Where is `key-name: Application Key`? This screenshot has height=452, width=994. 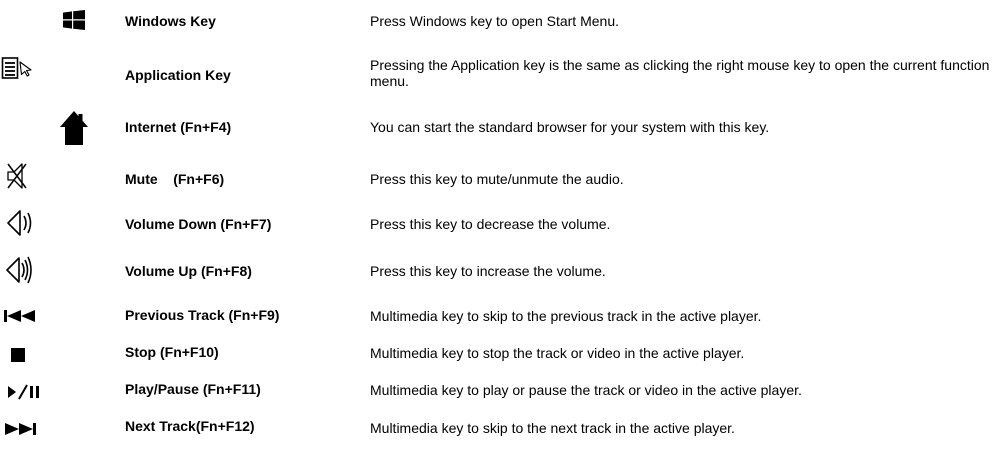 key-name: Application Key is located at coordinates (178, 75).